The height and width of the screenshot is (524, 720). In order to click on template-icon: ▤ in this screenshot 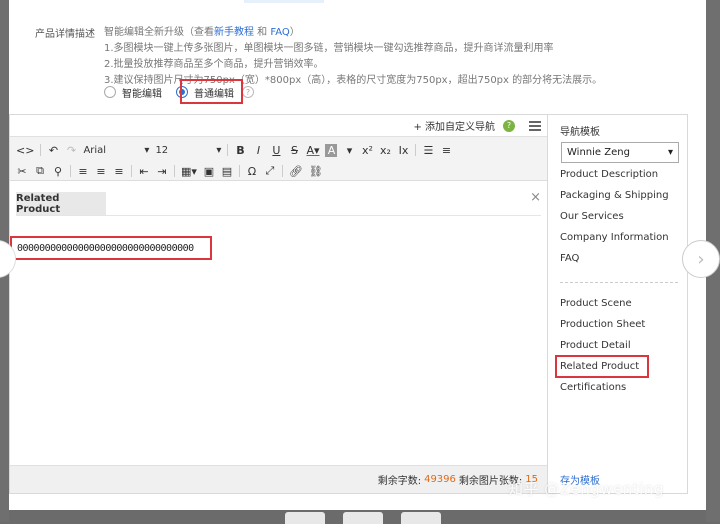, I will do `click(227, 171)`.